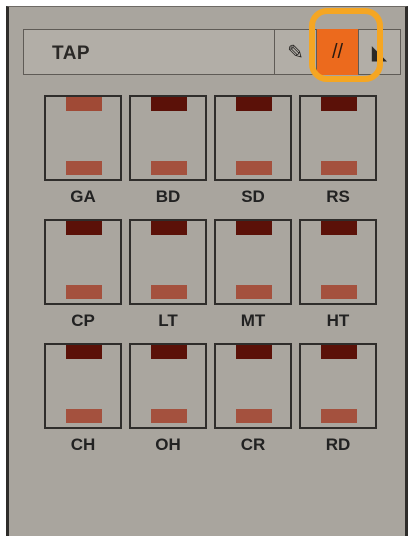 The width and height of the screenshot is (414, 536). I want to click on pencil-icon: ✎, so click(295, 52).